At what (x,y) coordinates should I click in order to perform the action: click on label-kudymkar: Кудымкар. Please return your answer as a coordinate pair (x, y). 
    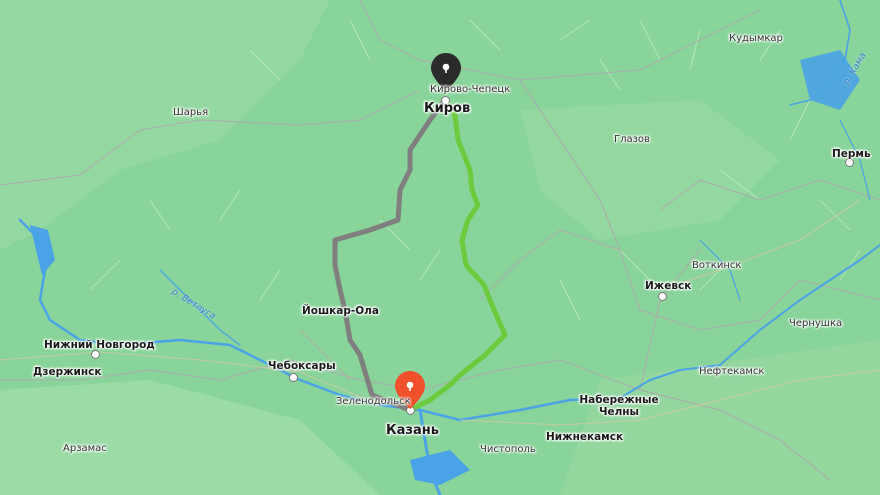
    Looking at the image, I should click on (756, 38).